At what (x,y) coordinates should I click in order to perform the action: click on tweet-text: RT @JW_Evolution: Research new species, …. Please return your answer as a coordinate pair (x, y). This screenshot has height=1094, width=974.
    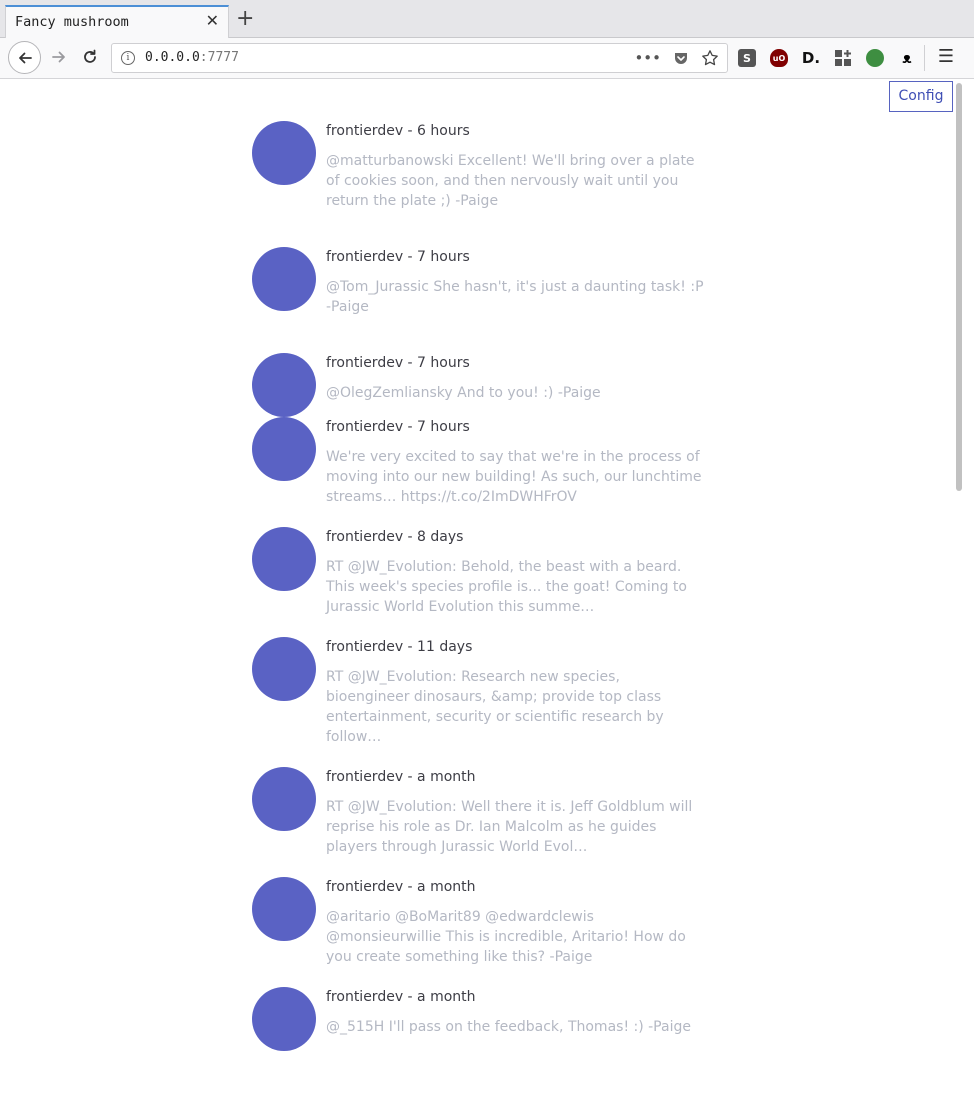
    Looking at the image, I should click on (495, 707).